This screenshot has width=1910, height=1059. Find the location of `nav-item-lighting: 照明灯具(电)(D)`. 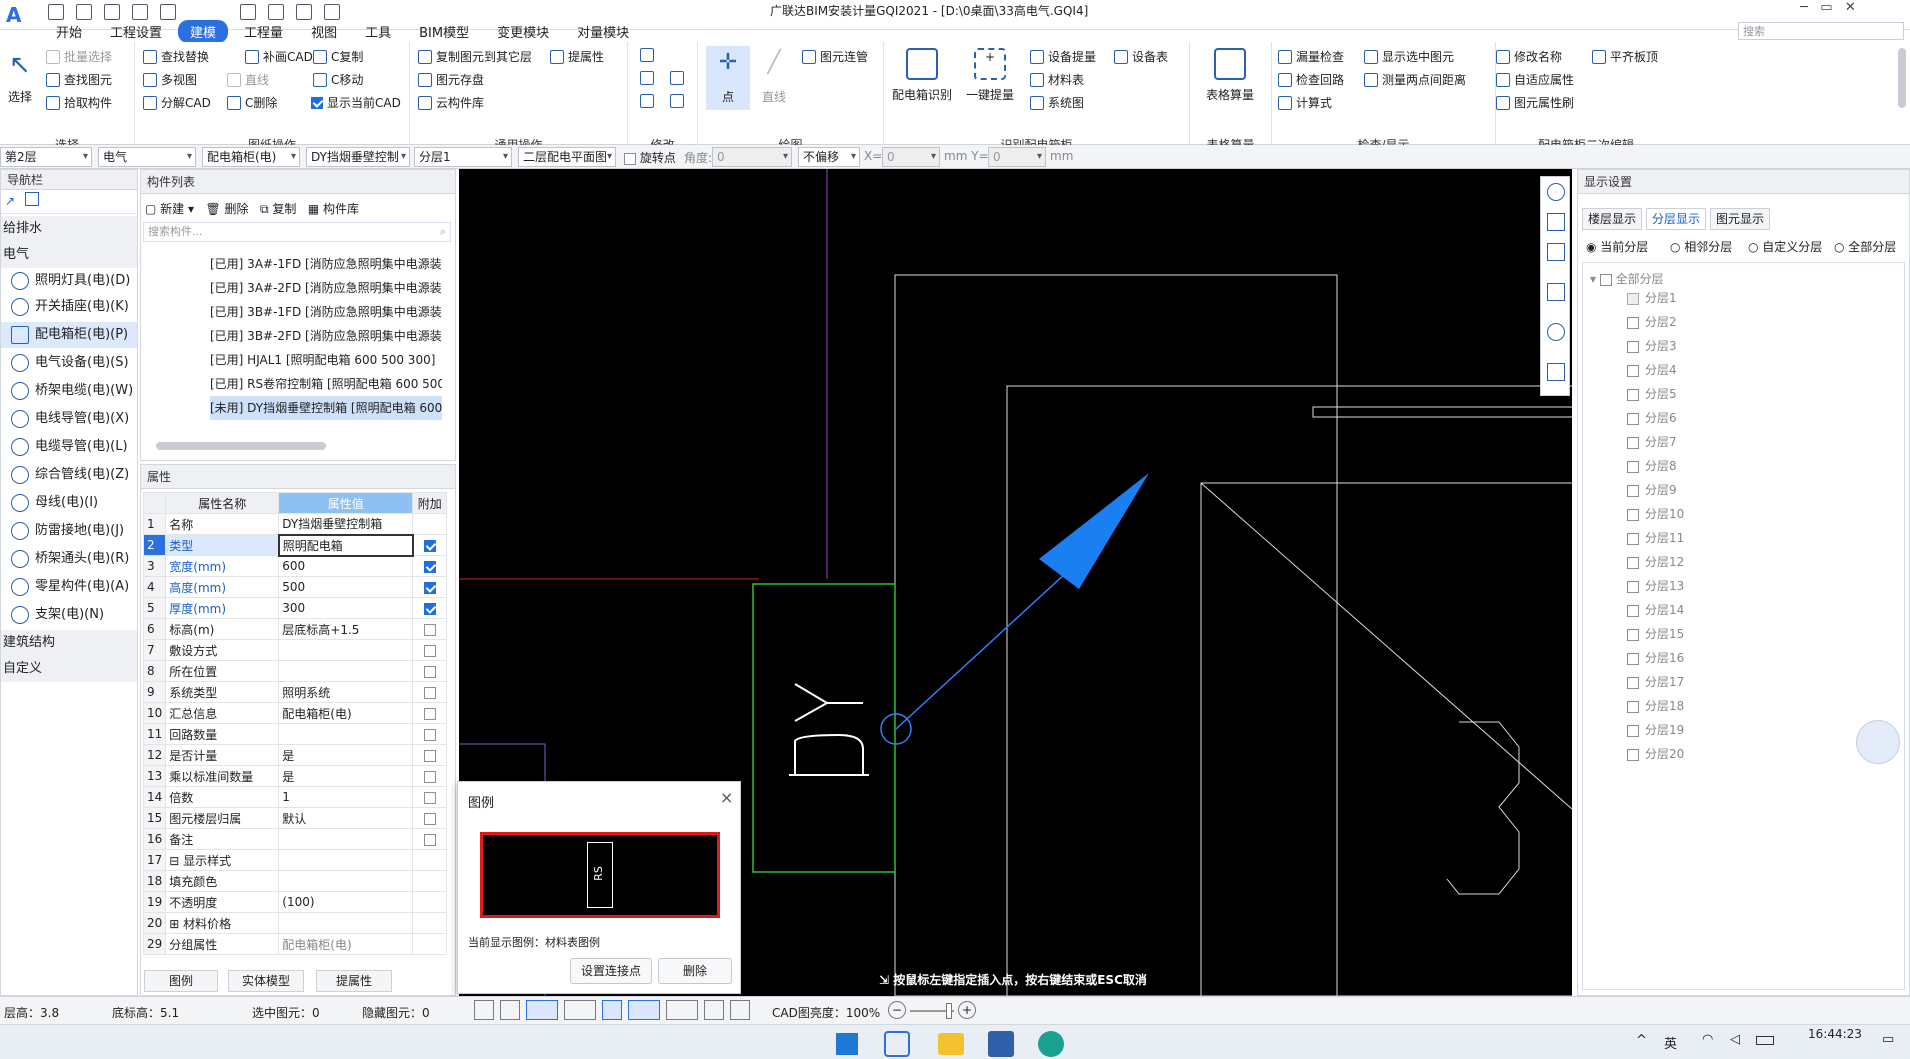

nav-item-lighting: 照明灯具(电)(D) is located at coordinates (69, 281).